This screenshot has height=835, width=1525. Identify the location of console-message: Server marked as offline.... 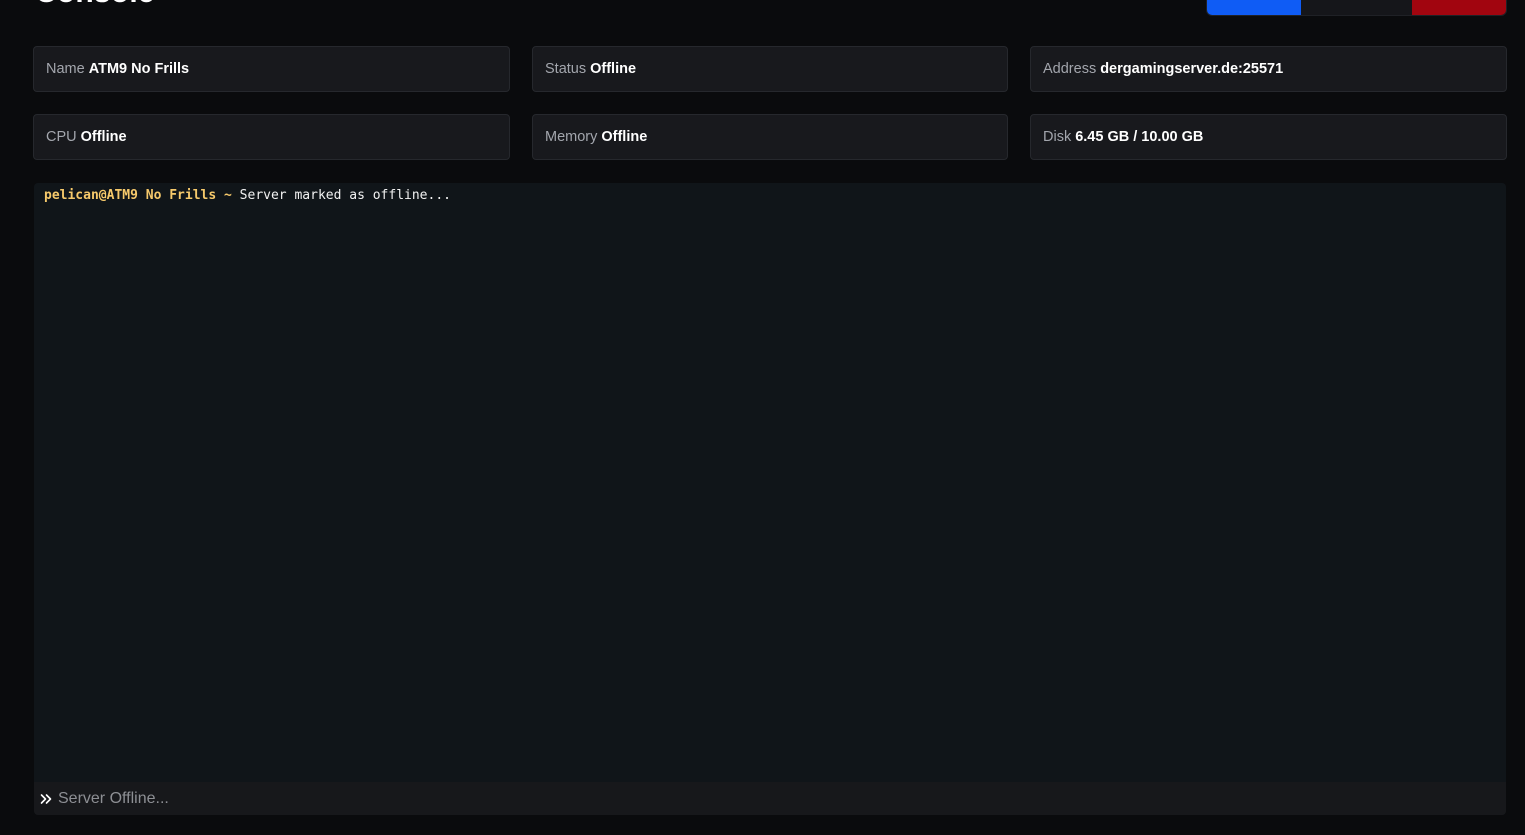
(345, 195).